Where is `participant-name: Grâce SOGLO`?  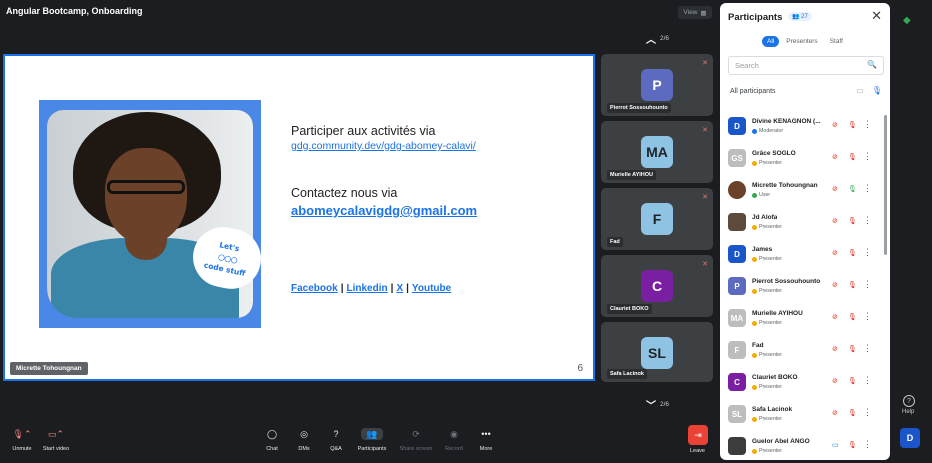
participant-name: Grâce SOGLO is located at coordinates (774, 153).